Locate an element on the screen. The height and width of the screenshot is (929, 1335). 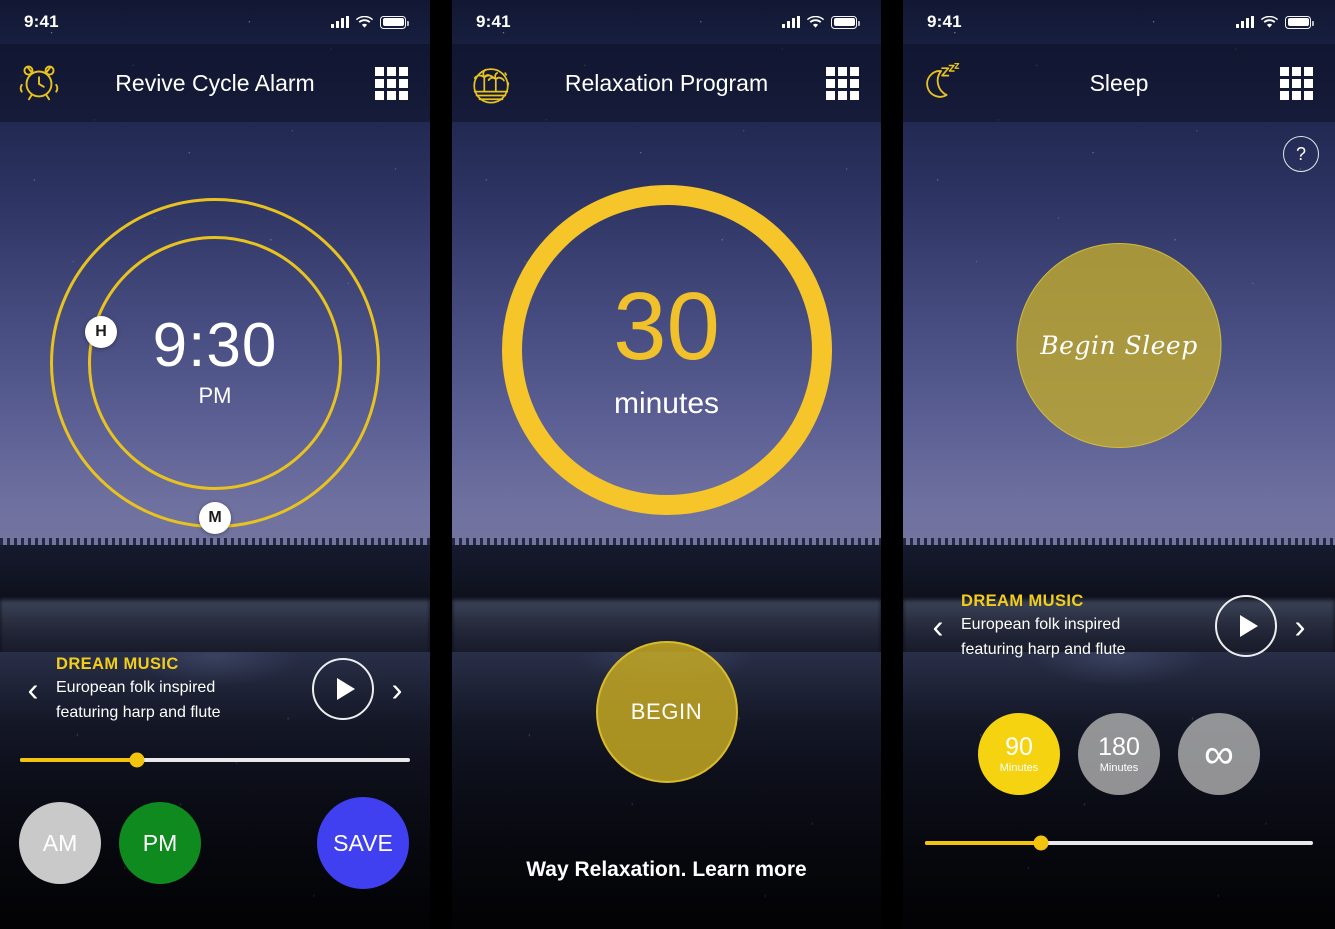
alarm-meridiem: PM is located at coordinates (215, 395).